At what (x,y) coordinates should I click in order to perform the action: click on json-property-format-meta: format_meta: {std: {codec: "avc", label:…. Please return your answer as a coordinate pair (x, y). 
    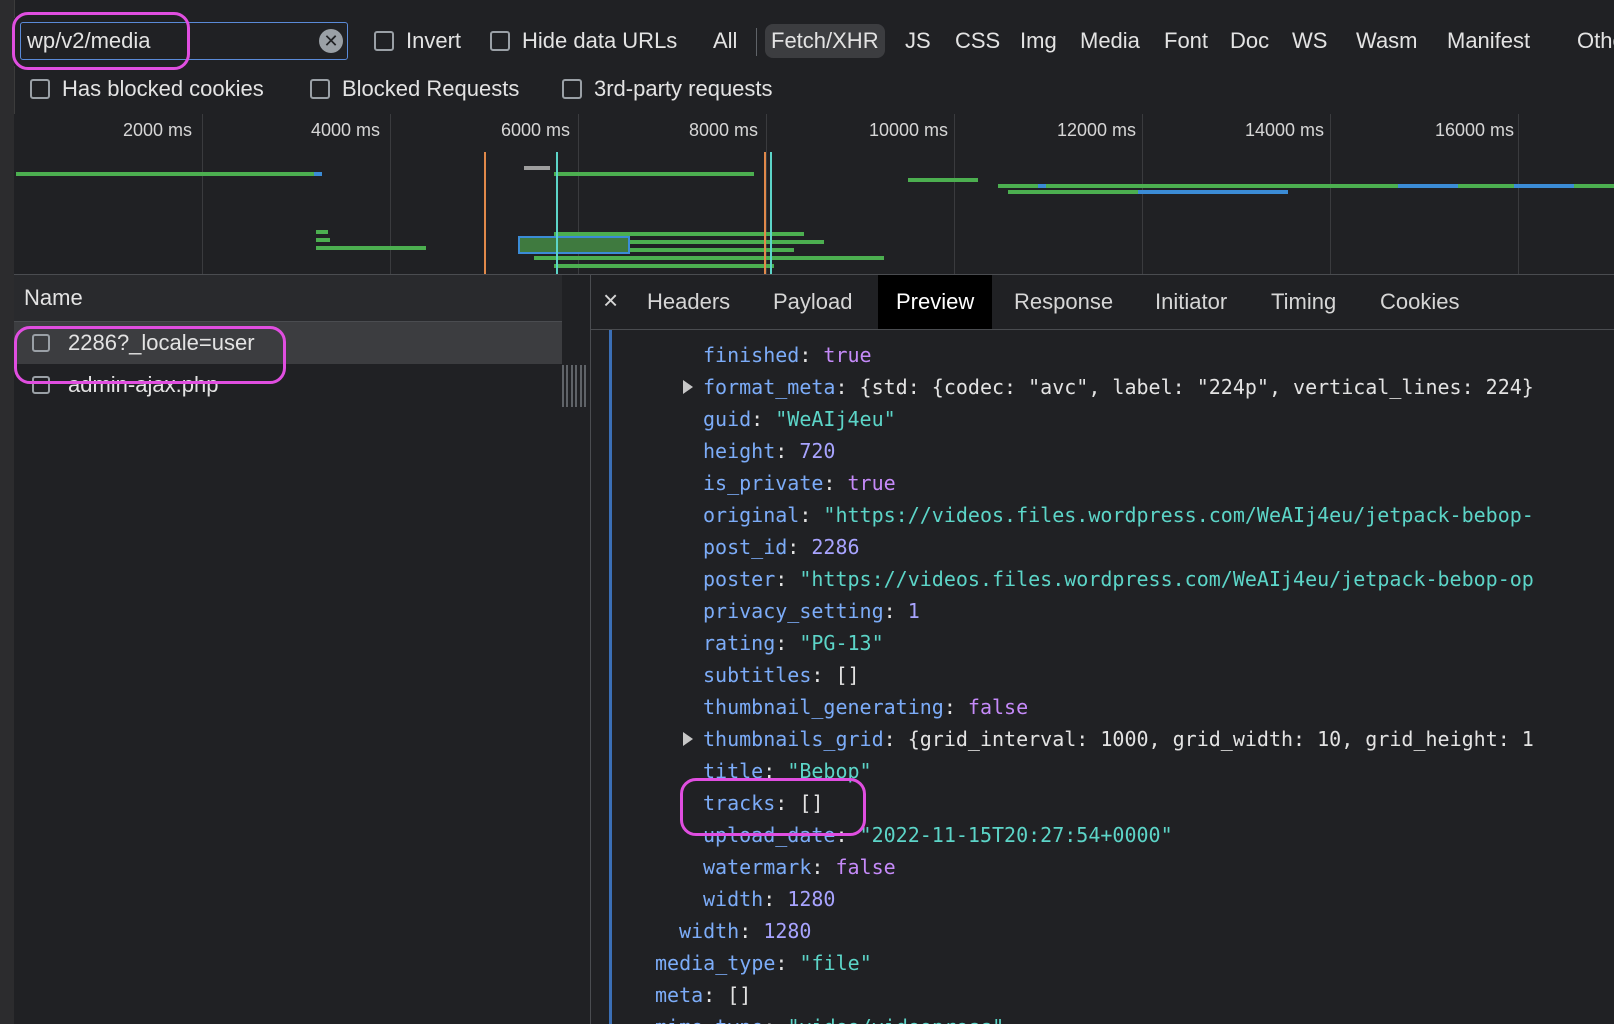
    Looking at the image, I should click on (1118, 387).